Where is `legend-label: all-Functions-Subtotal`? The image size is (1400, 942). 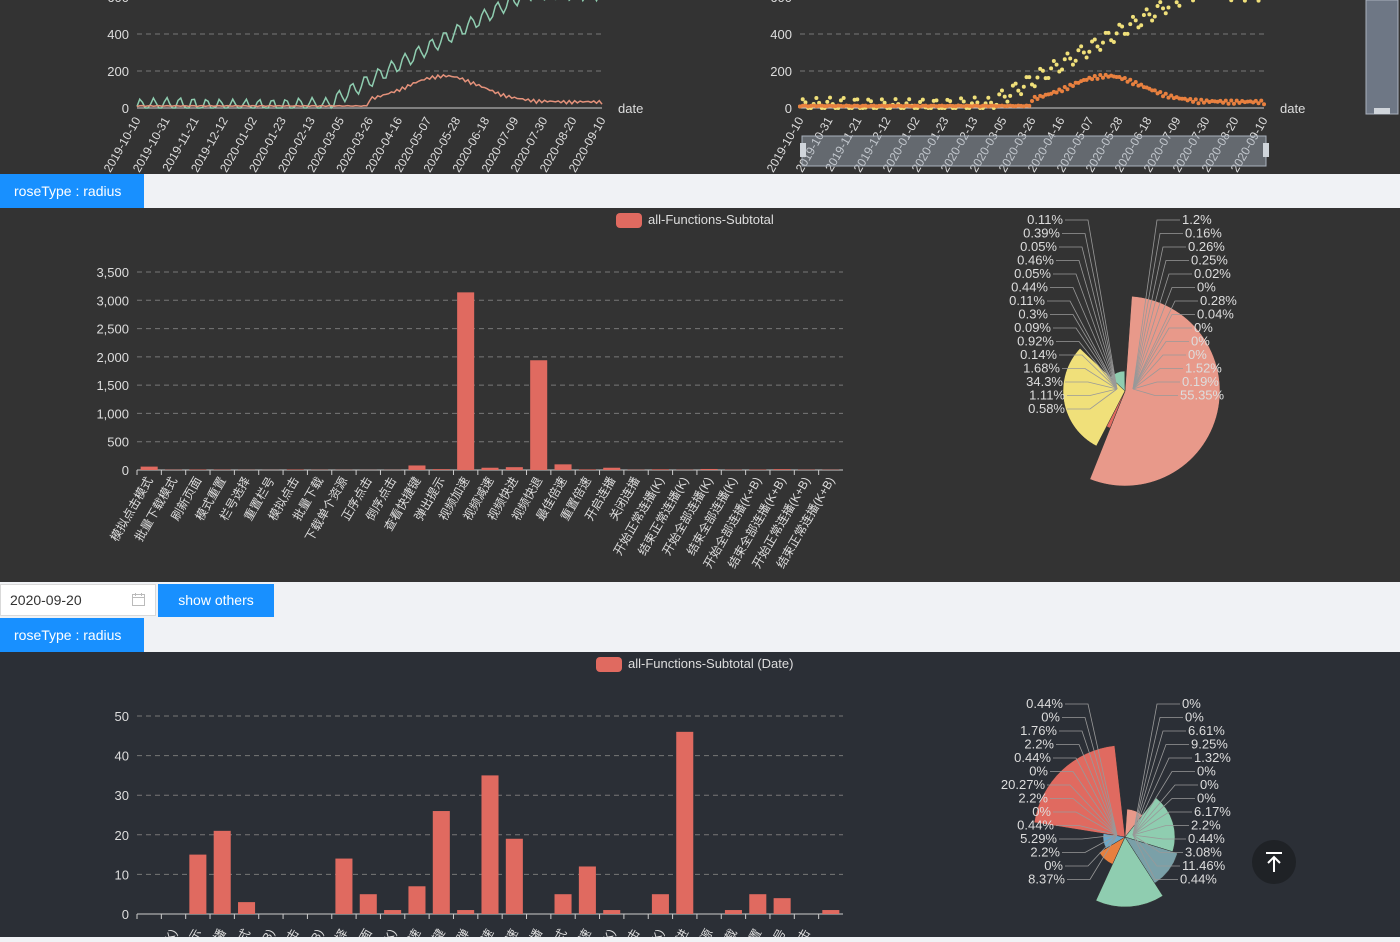 legend-label: all-Functions-Subtotal is located at coordinates (711, 219).